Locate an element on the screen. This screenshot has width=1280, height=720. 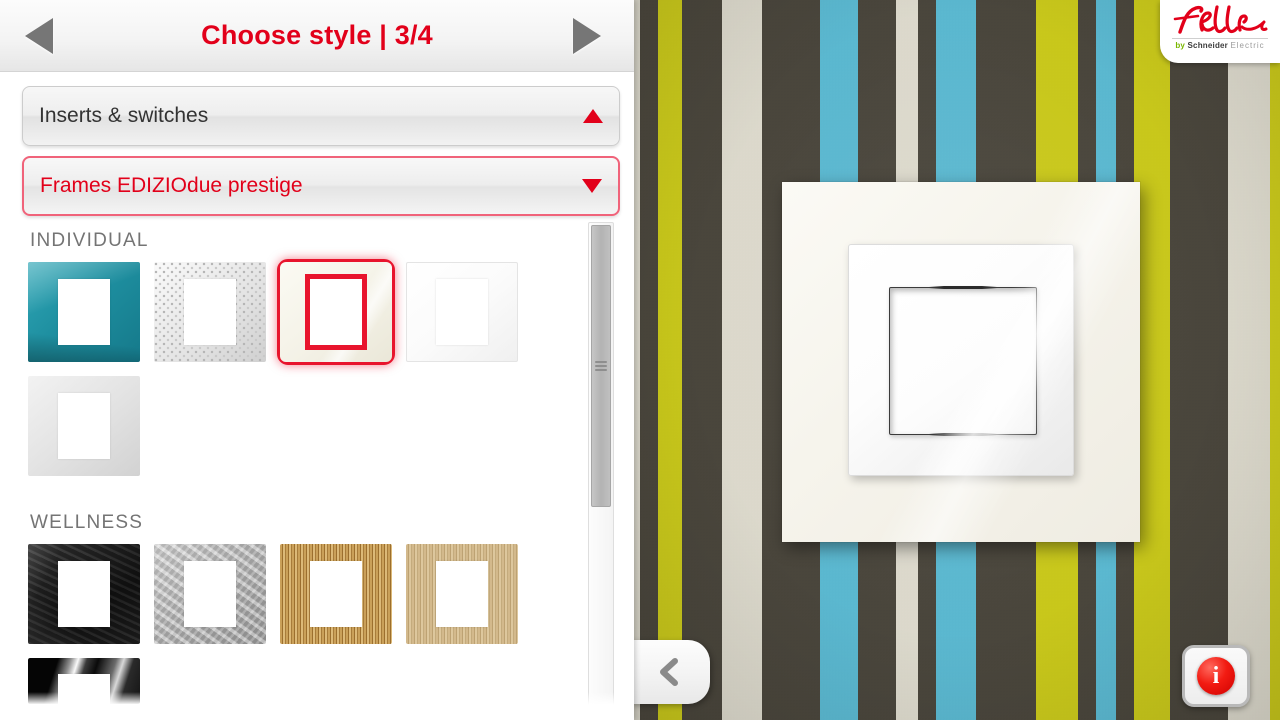
logo-electric: Electric is located at coordinates (1247, 45).